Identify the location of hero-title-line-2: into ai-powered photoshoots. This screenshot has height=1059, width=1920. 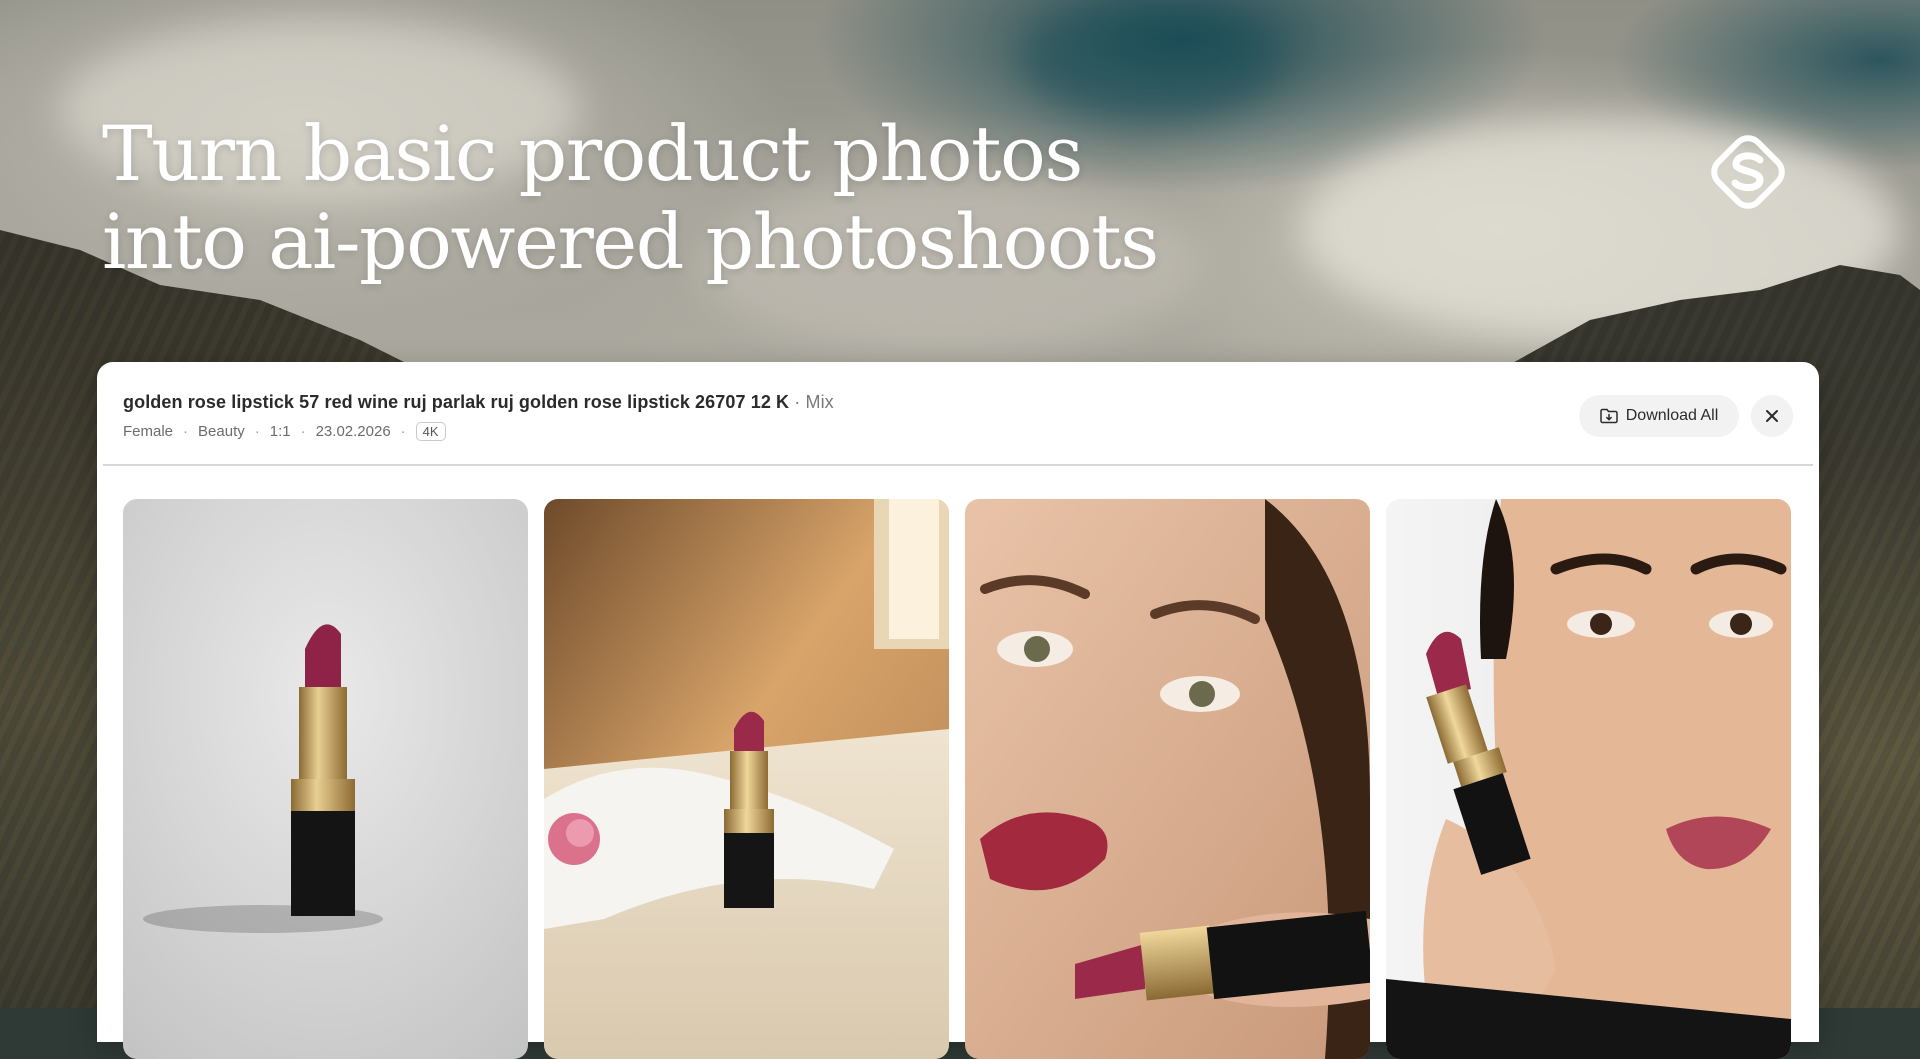
(630, 241).